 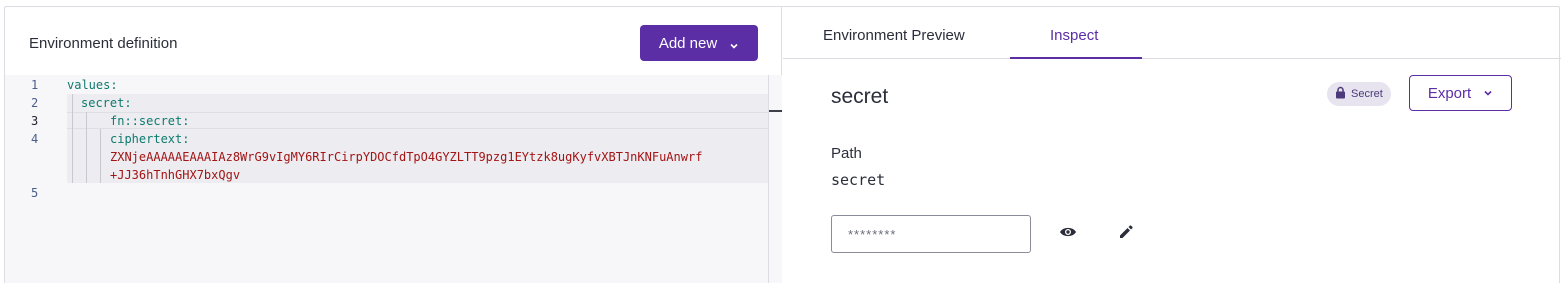 I want to click on panel-tabs: Environment Preview Inspect, so click(x=1172, y=33).